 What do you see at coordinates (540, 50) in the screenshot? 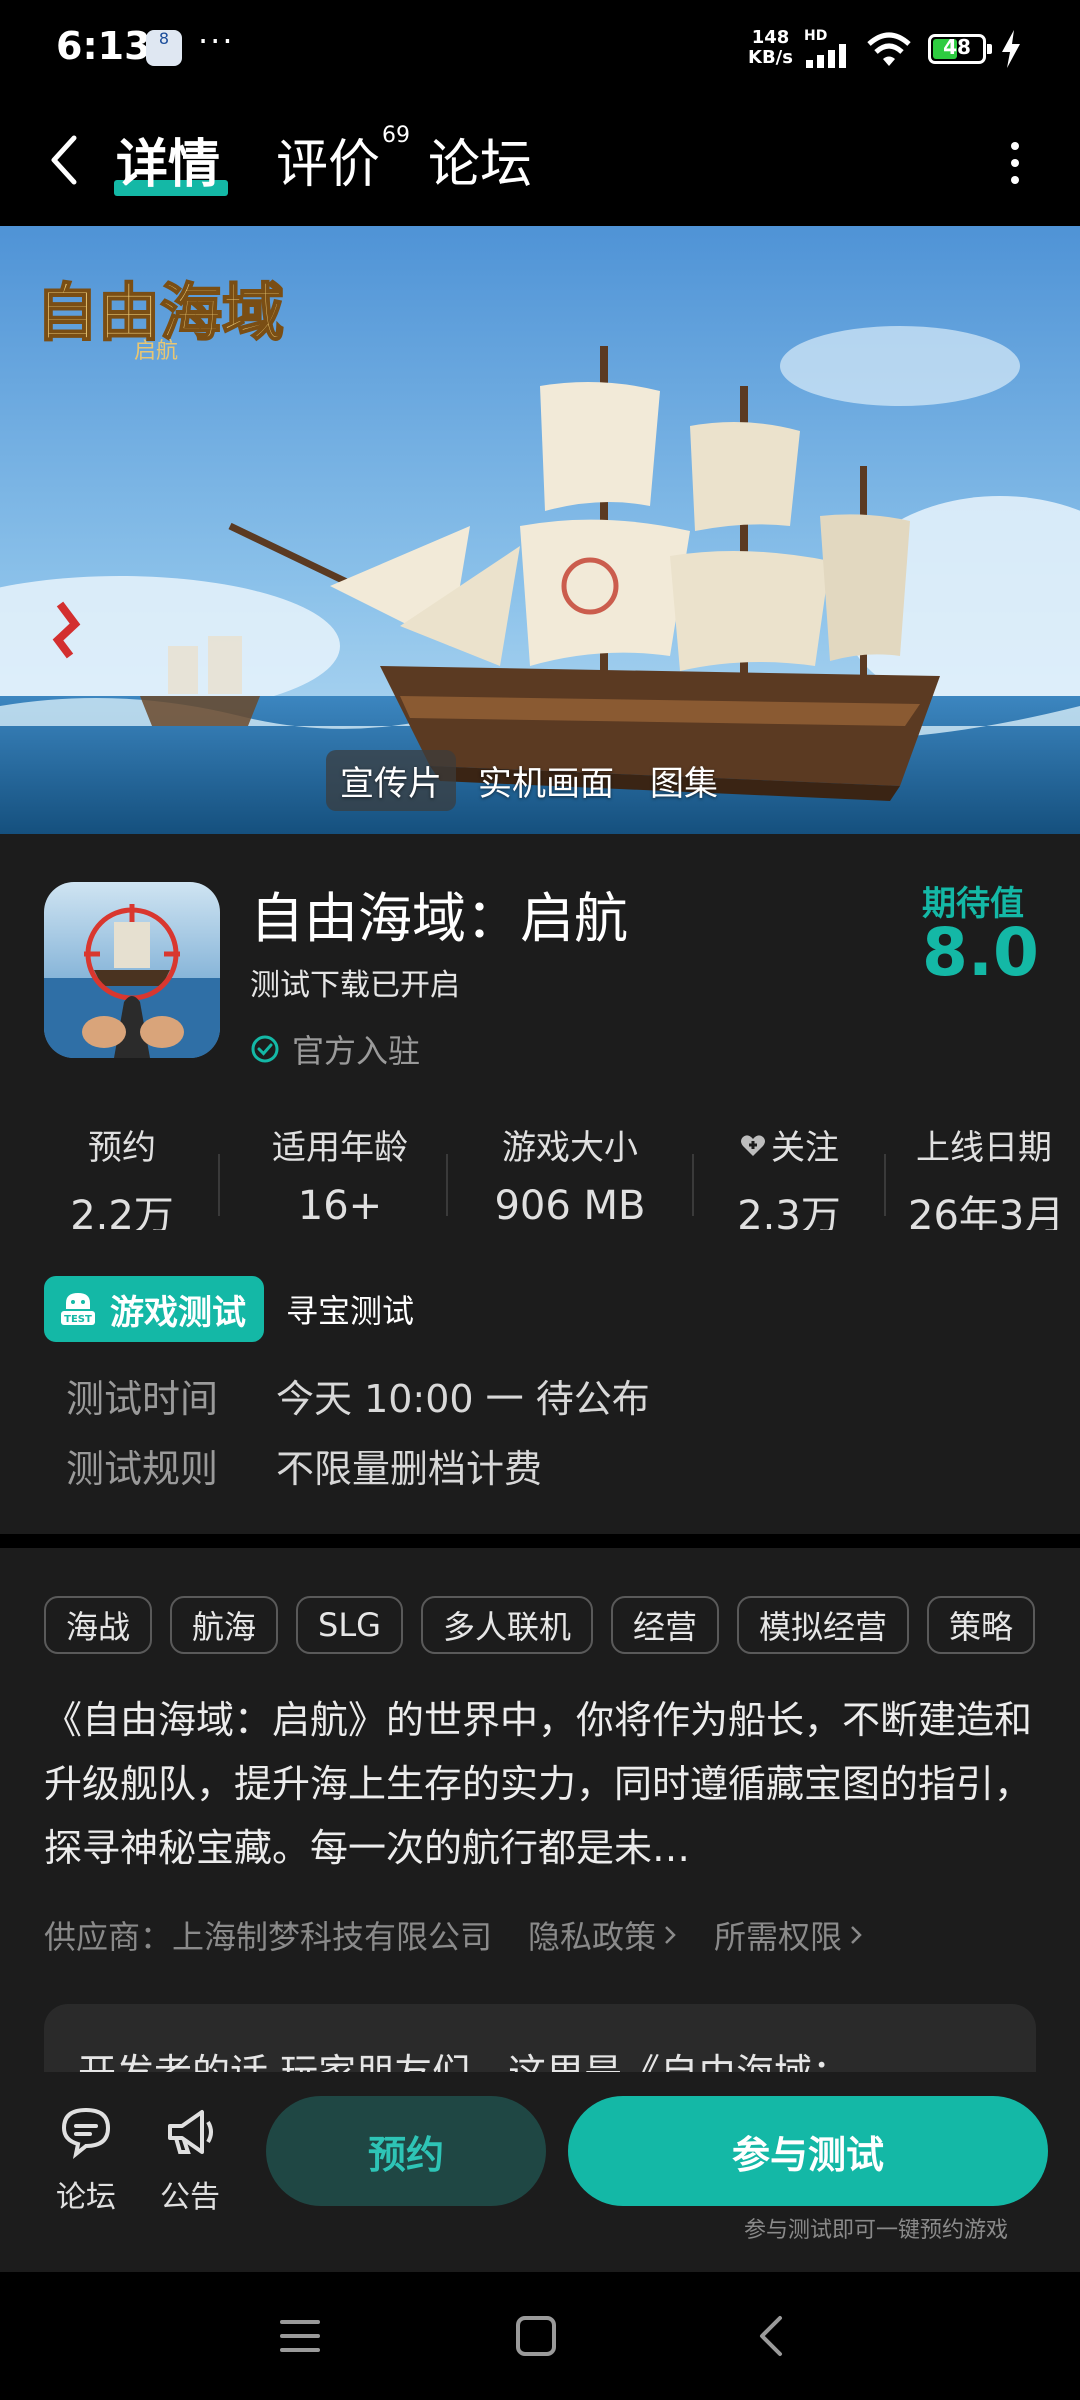
I see `status-bar: 6:13 8 ··· 148 KB/s HD 48` at bounding box center [540, 50].